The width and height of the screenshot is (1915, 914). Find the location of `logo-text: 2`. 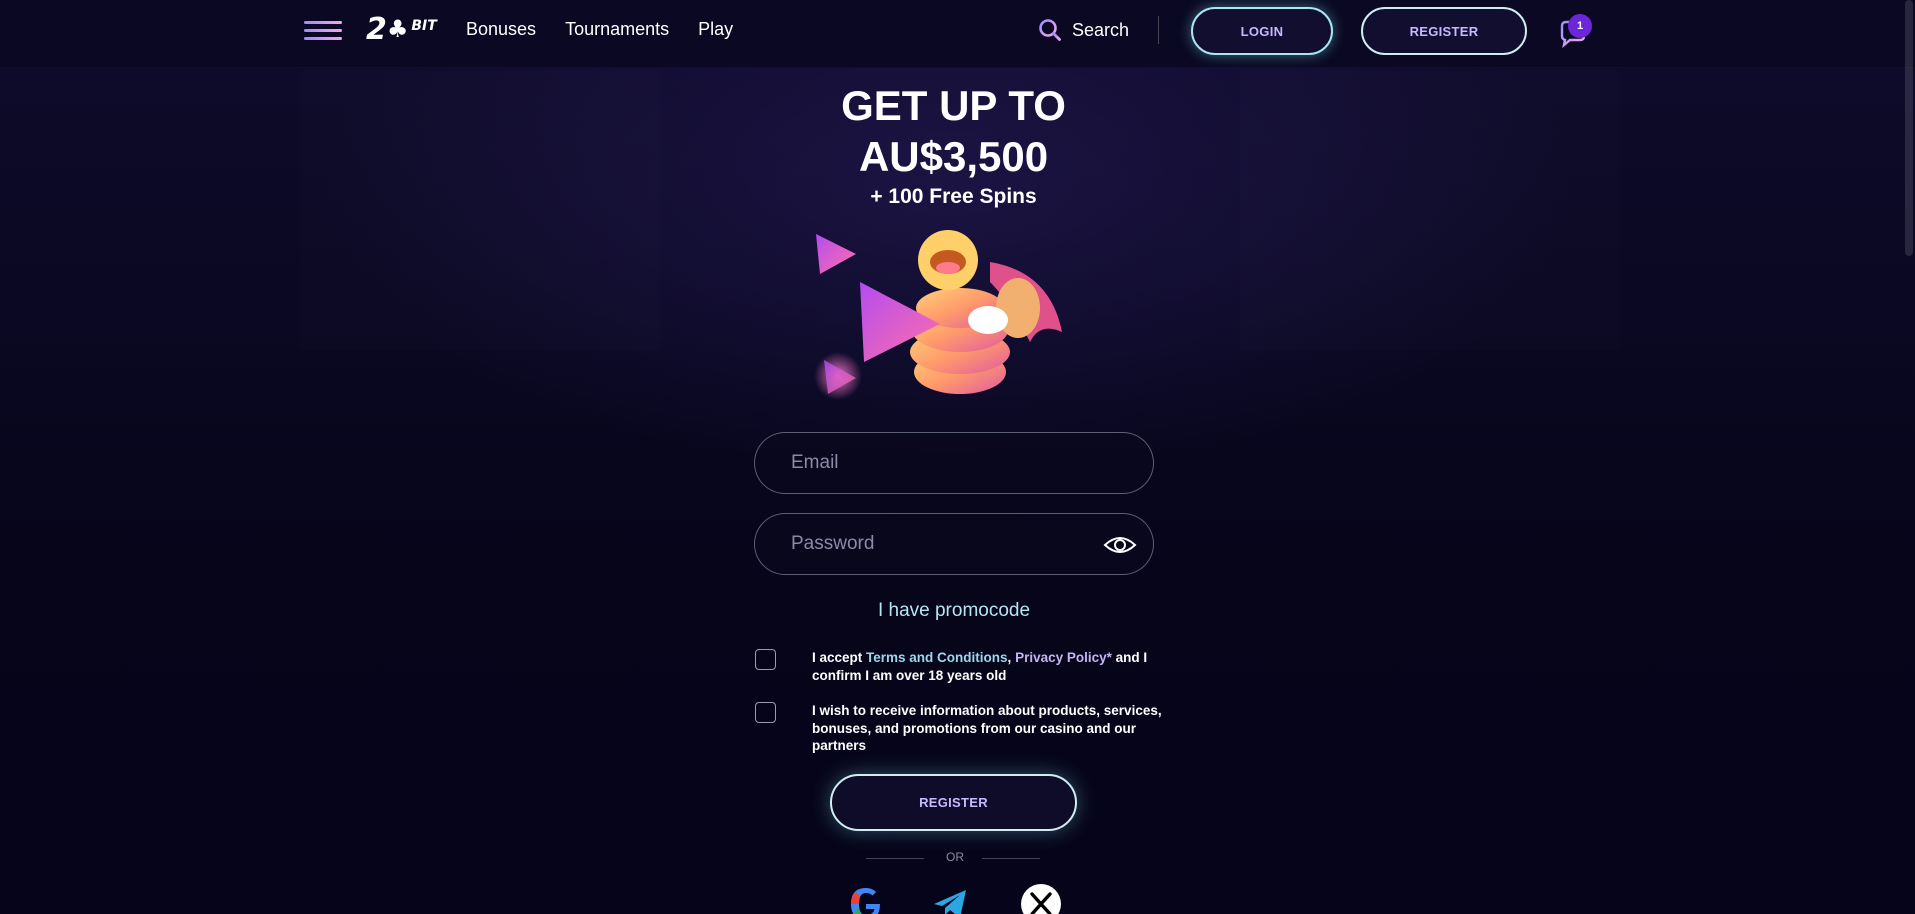

logo-text: 2 is located at coordinates (376, 29).